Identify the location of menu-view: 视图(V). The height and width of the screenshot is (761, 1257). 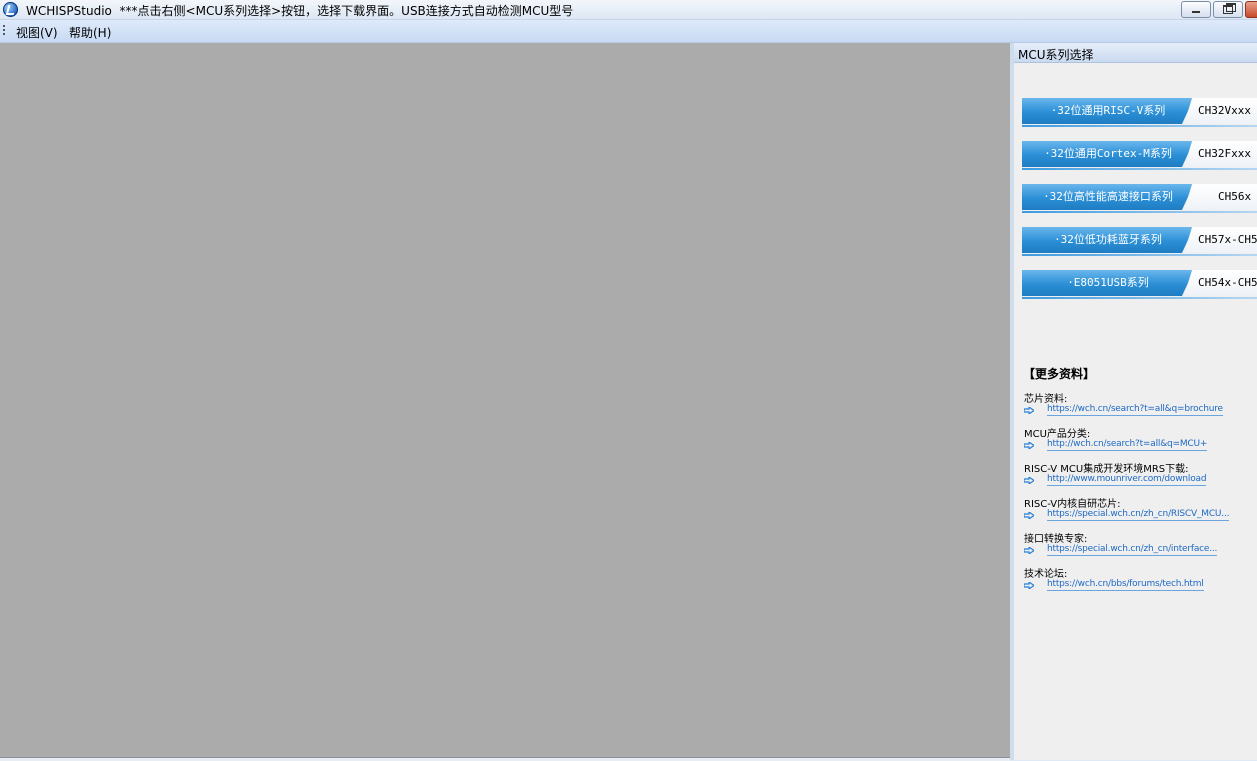
(37, 32).